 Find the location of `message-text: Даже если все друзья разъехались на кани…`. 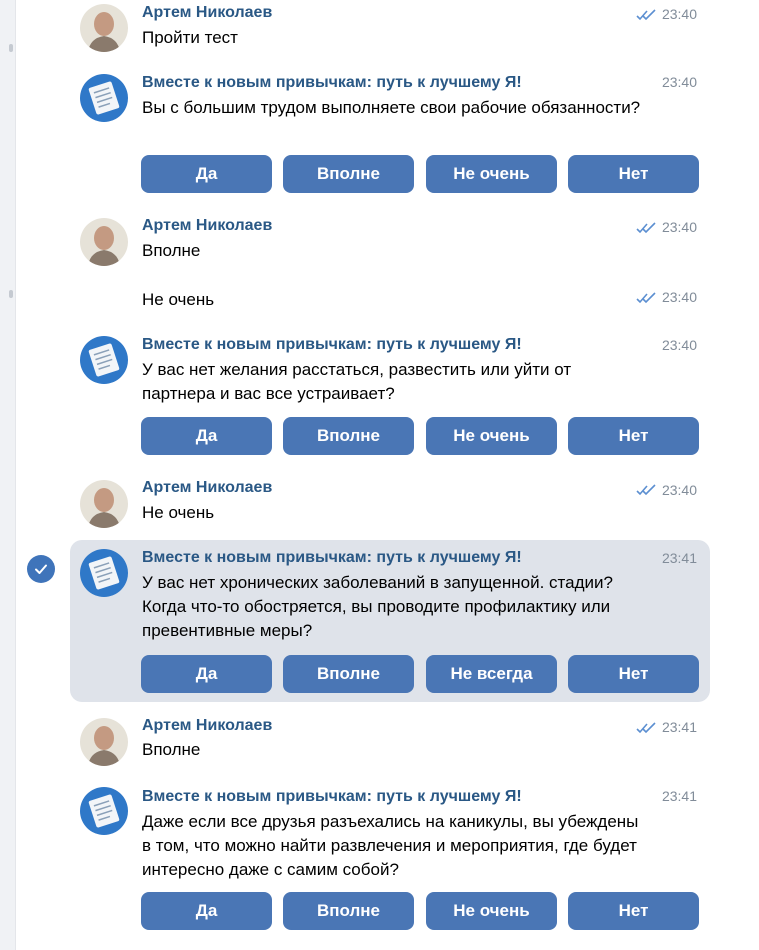

message-text: Даже если все друзья разъехались на кани… is located at coordinates (390, 845).